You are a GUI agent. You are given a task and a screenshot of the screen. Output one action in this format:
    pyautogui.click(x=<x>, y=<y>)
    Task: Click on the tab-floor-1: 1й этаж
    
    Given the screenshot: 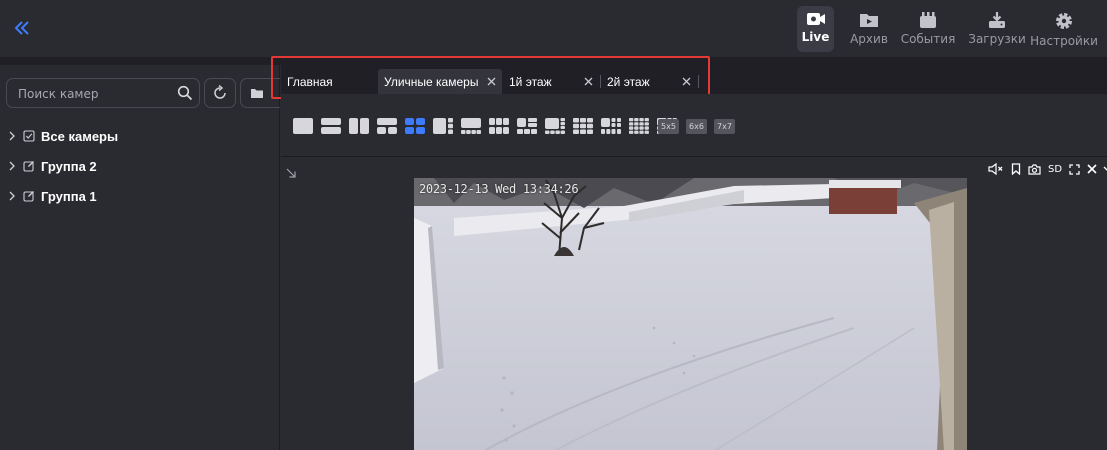 What is the action you would take?
    pyautogui.click(x=551, y=81)
    